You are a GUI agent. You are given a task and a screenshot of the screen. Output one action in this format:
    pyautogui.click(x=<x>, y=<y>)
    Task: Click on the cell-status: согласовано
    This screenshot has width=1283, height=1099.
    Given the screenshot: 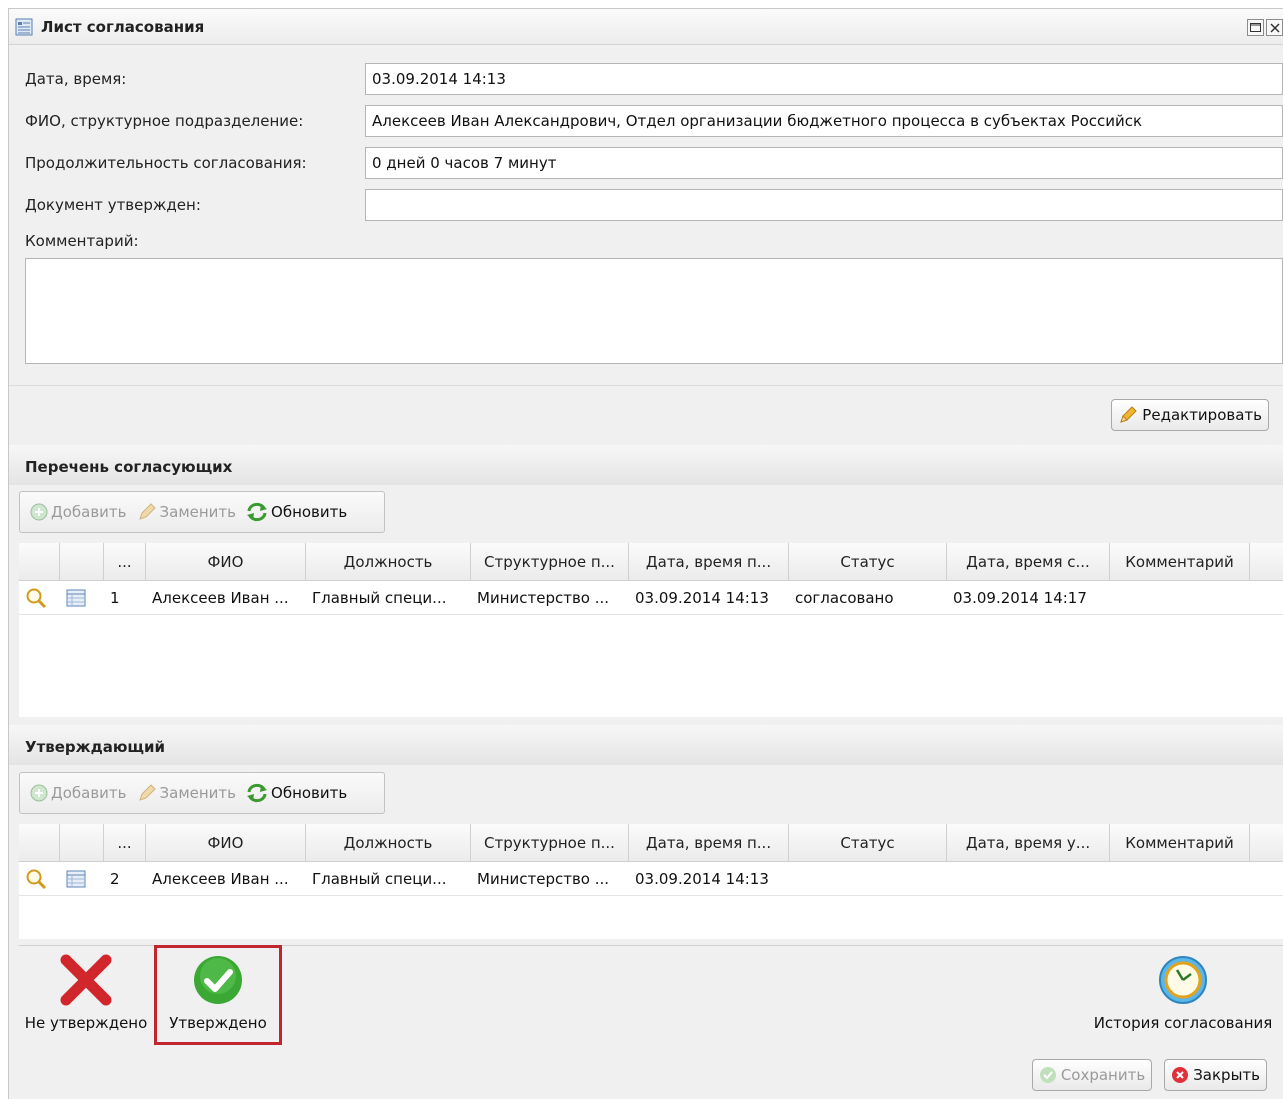 What is the action you would take?
    pyautogui.click(x=844, y=597)
    